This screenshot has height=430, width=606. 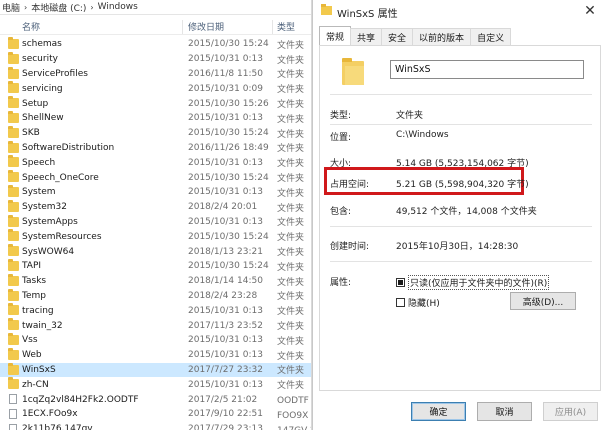 What do you see at coordinates (155, 414) in the screenshot?
I see `file-row: 1ECX.FOo9x 2017/9/10 22:51 FOO9X 文` at bounding box center [155, 414].